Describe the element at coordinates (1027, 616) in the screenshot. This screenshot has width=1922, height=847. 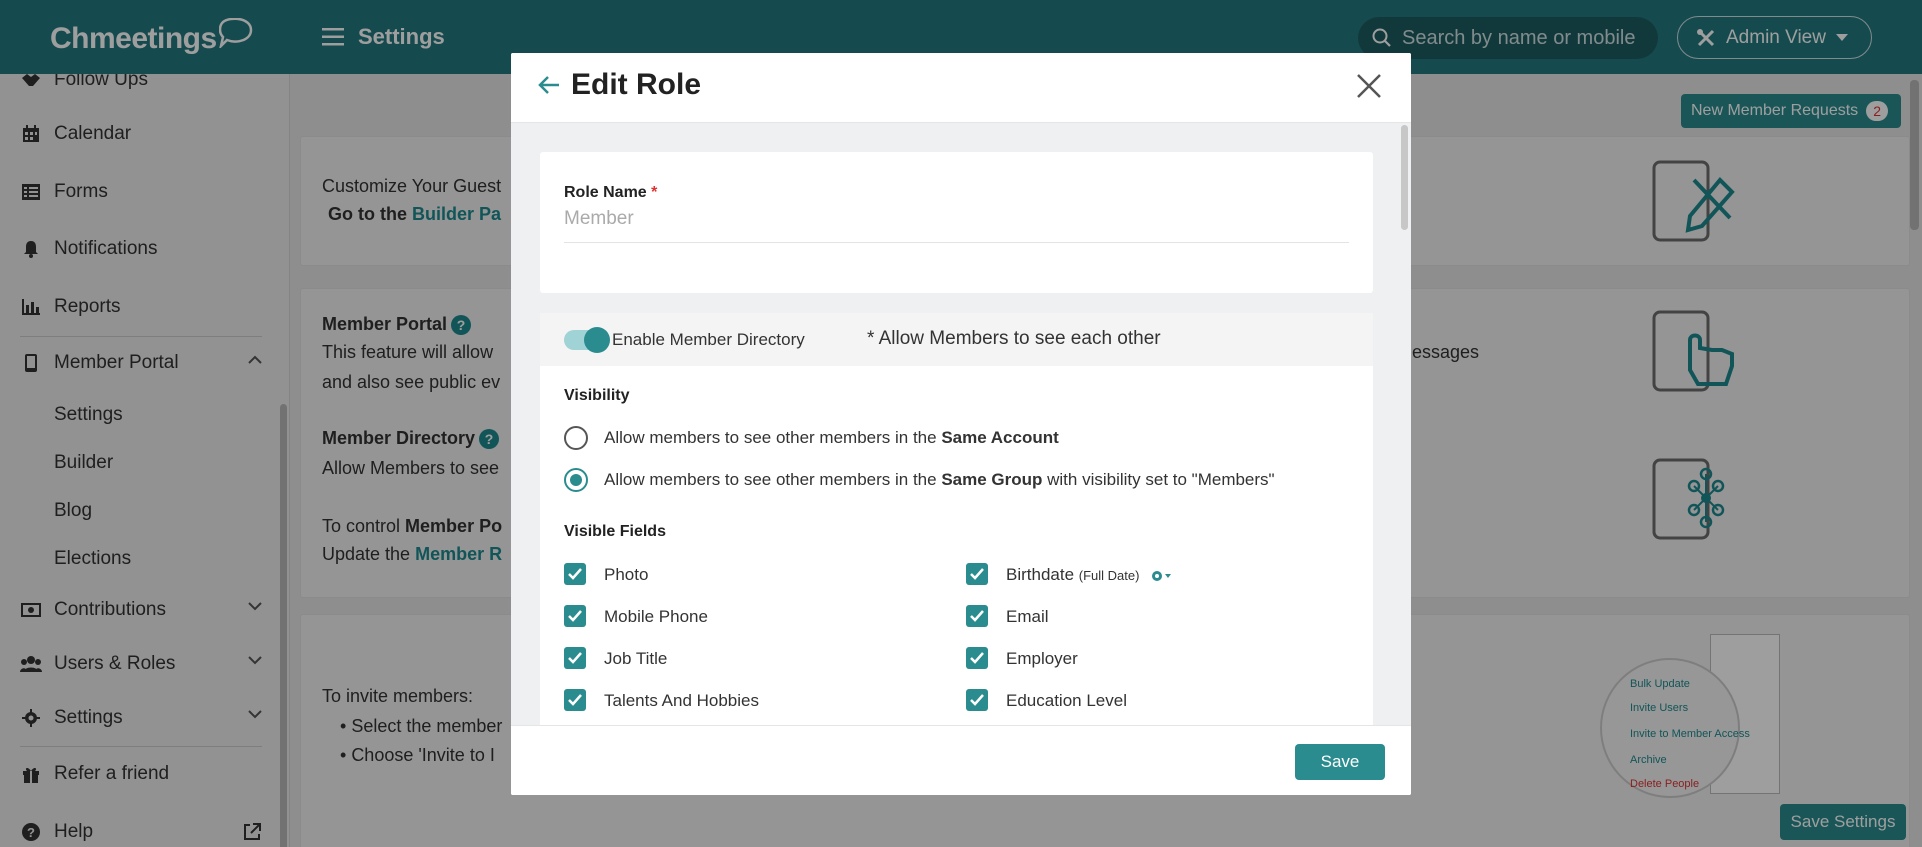
I see `email-label: Email` at that location.